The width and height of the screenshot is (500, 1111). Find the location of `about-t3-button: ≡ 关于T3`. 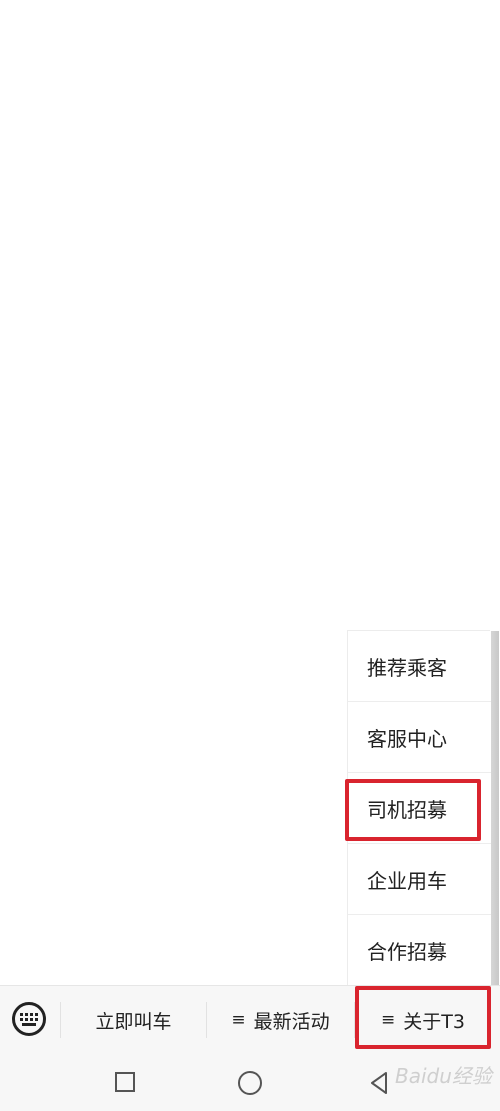

about-t3-button: ≡ 关于T3 is located at coordinates (423, 1020).